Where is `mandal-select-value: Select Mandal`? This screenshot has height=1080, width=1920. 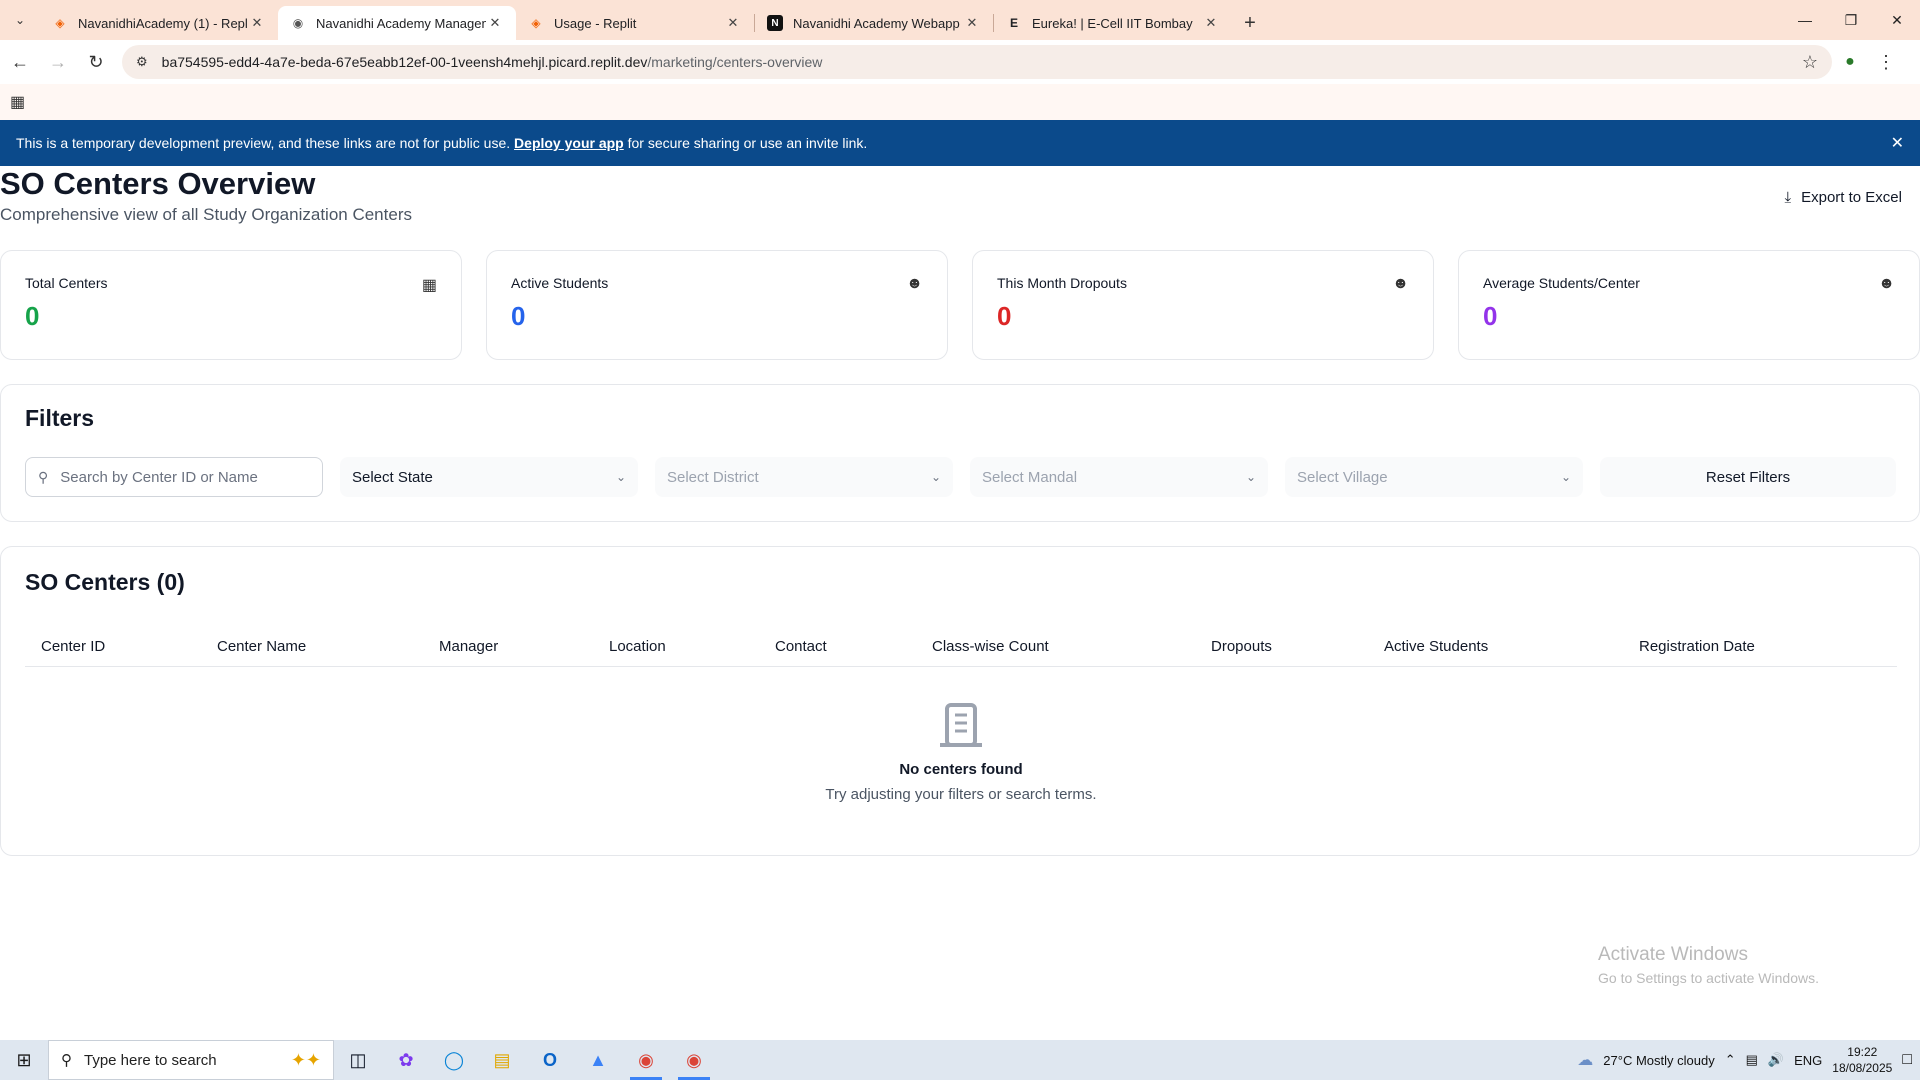
mandal-select-value: Select Mandal is located at coordinates (1030, 477).